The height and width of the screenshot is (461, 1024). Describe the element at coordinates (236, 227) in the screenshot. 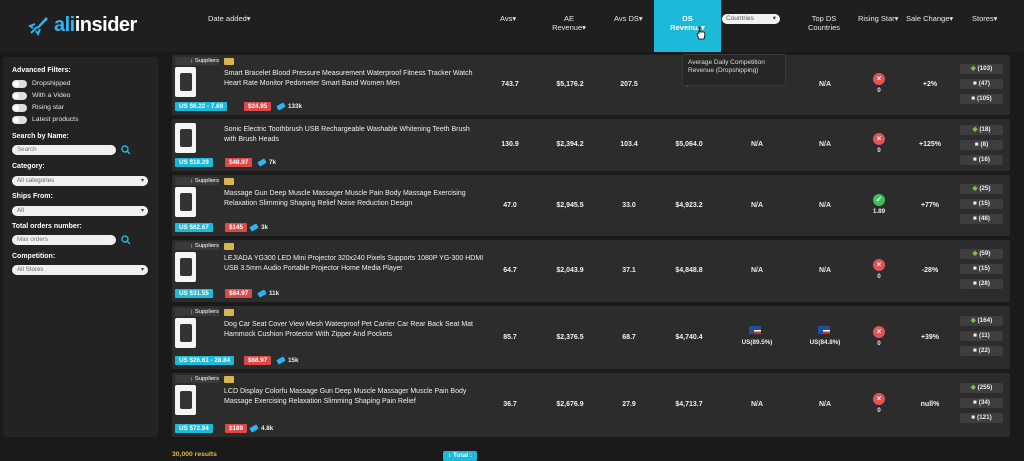

I see `original-price-badge: $145` at that location.